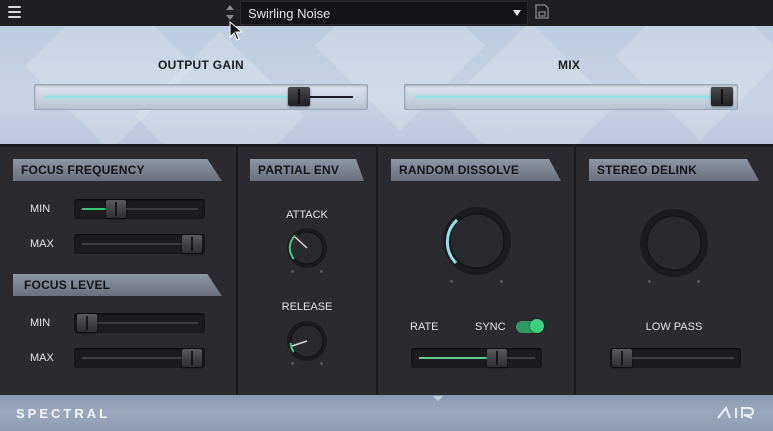 The image size is (773, 431). I want to click on focus-level-title: FOCUS LEVEL, so click(67, 285).